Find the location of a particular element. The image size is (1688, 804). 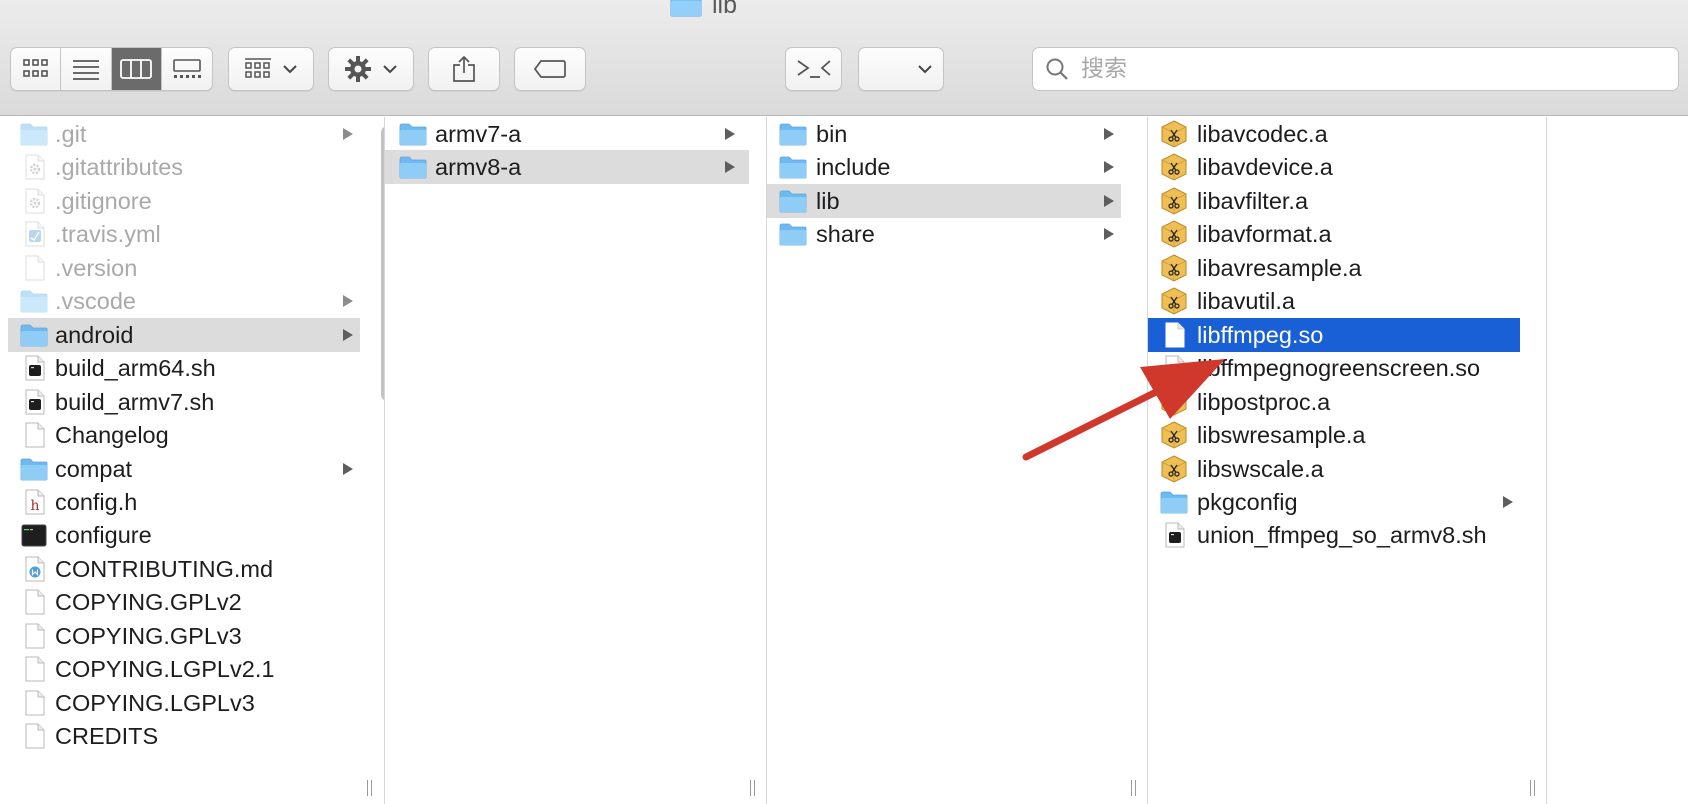

archive-file-icon is located at coordinates (1174, 201).